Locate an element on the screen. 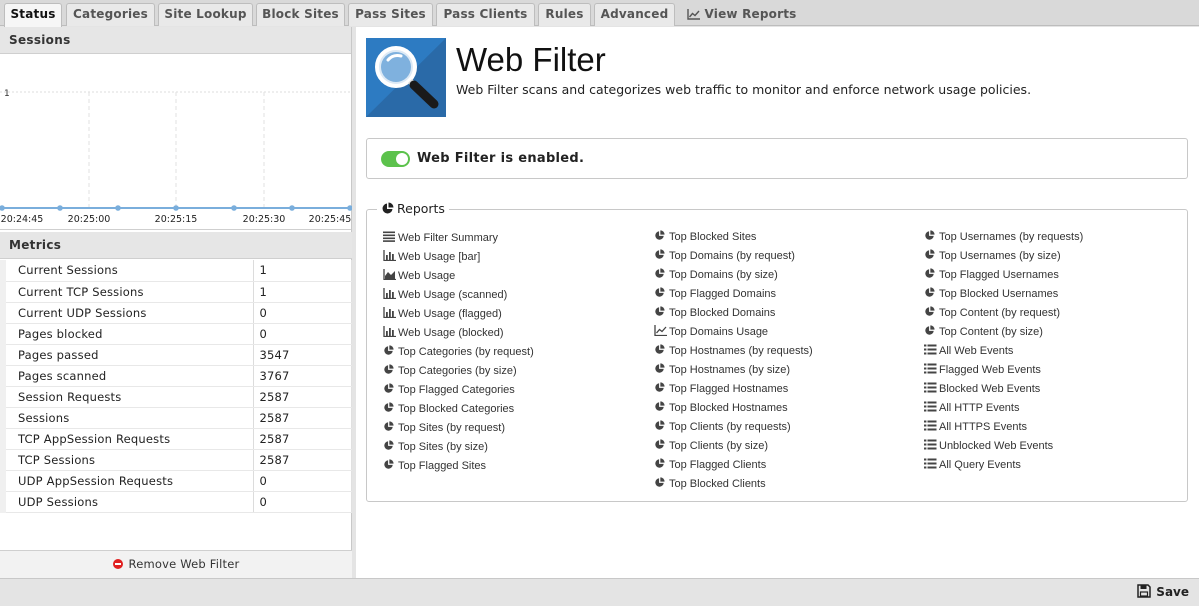 The width and height of the screenshot is (1199, 606). tab-status: Status is located at coordinates (33, 15).